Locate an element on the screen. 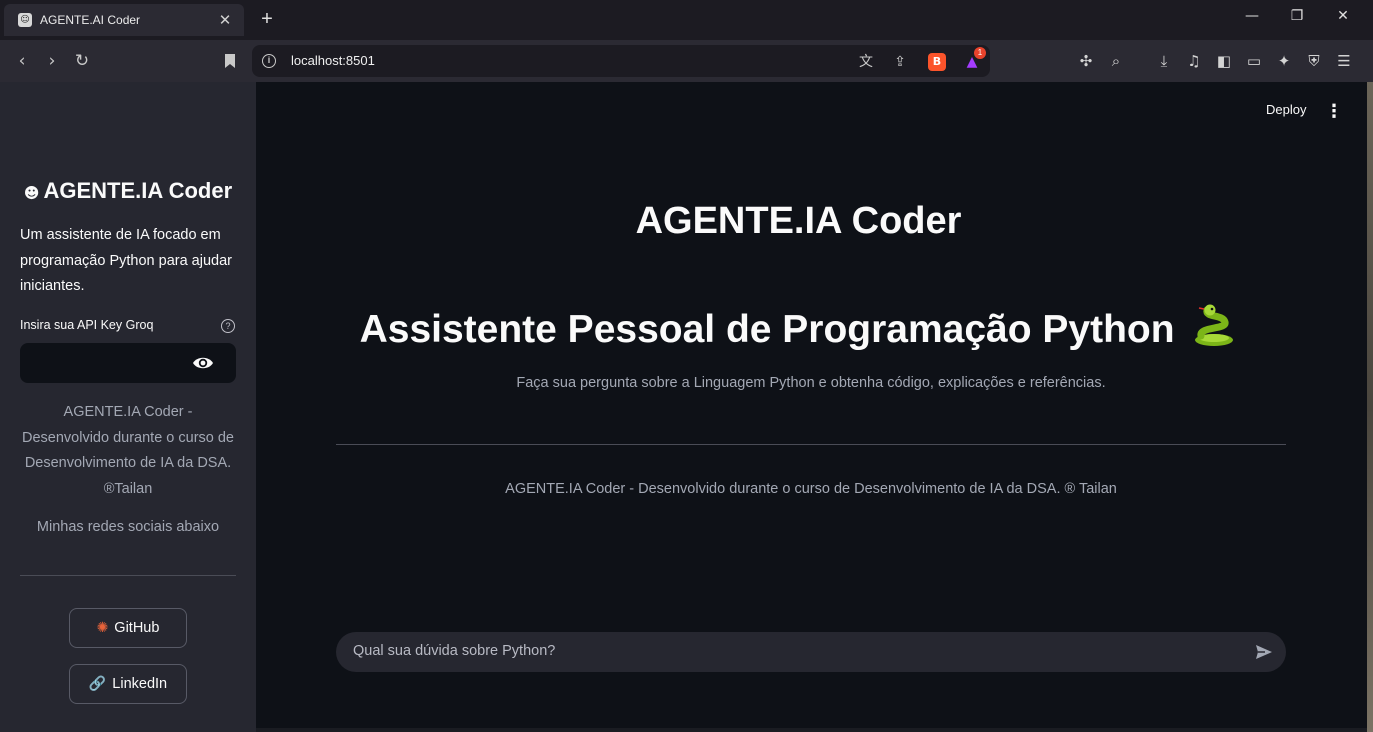 The image size is (1373, 732). robot-favicon-icon: ☺ is located at coordinates (25, 20).